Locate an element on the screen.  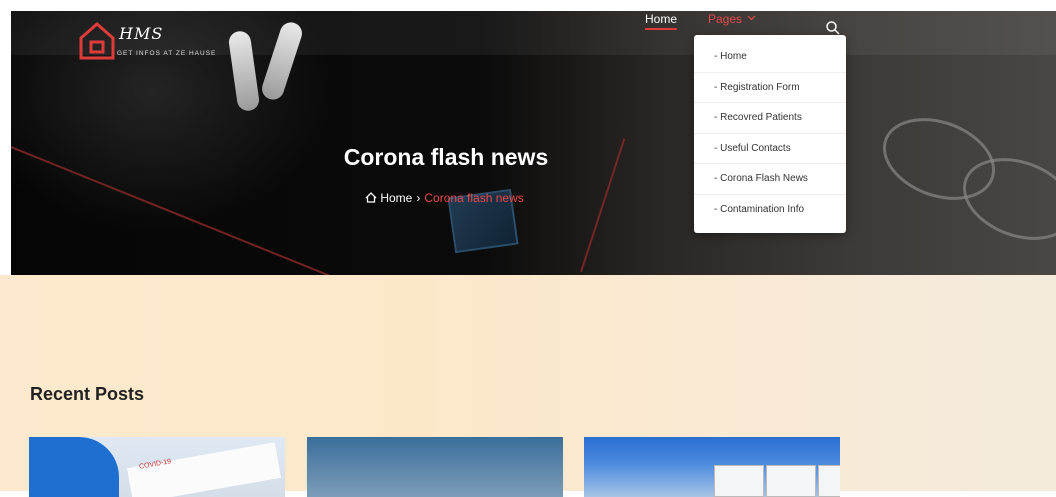
test-kit-image is located at coordinates (204, 469).